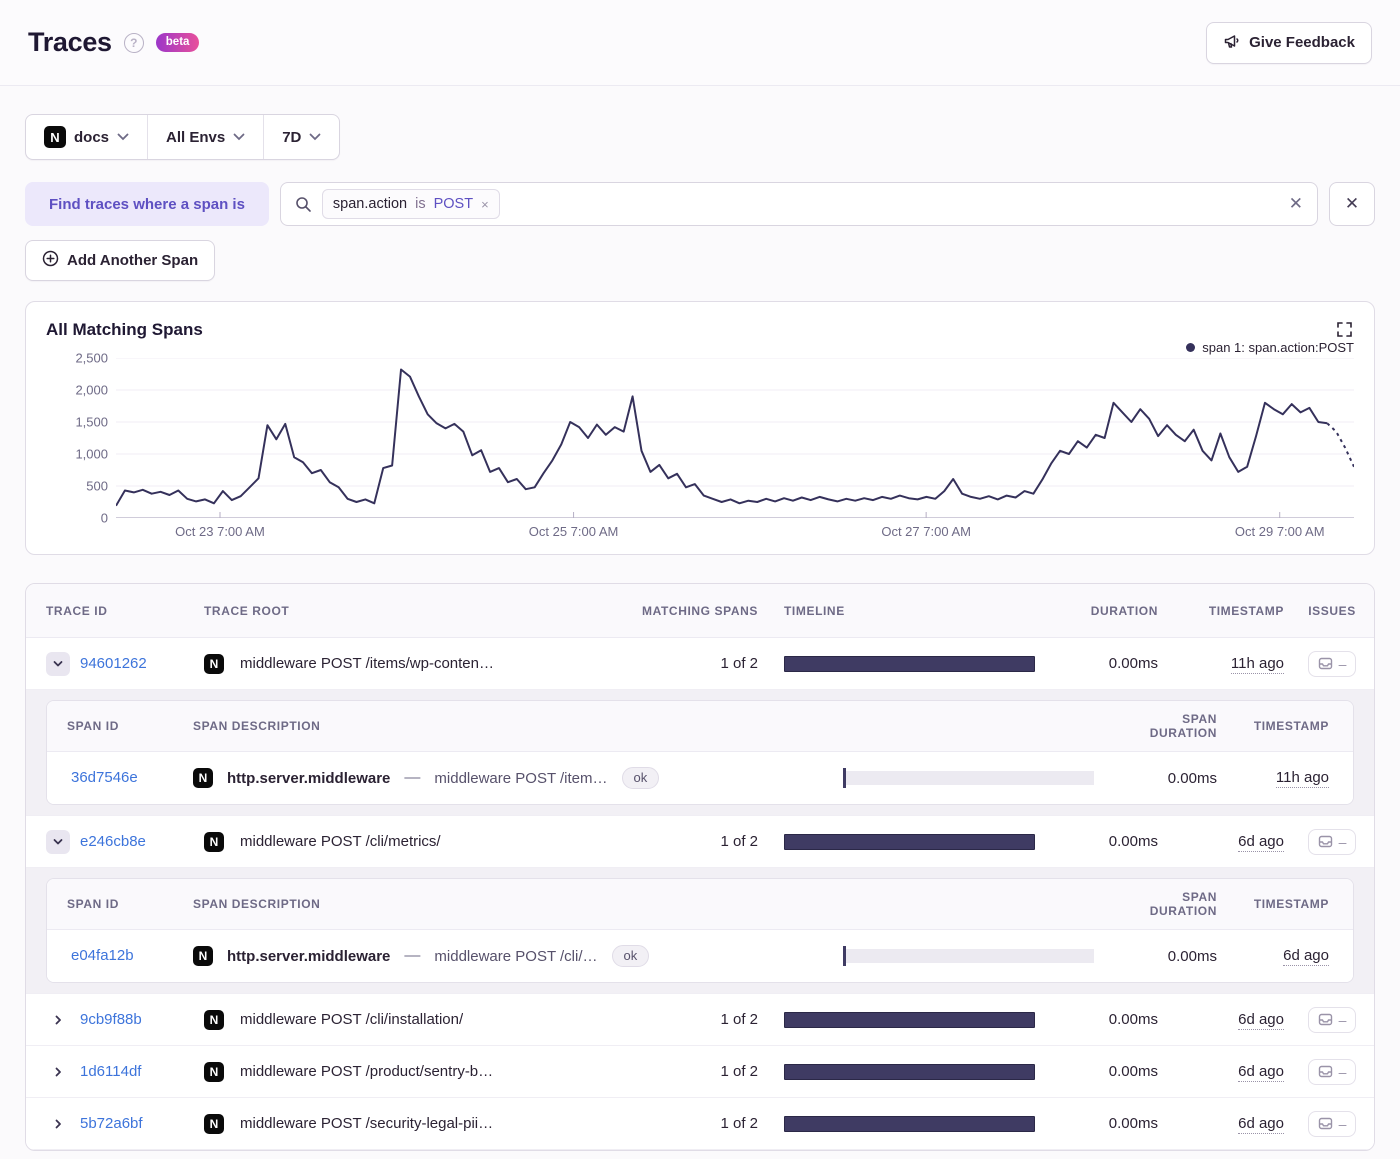 This screenshot has height=1159, width=1400. What do you see at coordinates (1342, 663) in the screenshot?
I see `issues-empty-dash: –` at bounding box center [1342, 663].